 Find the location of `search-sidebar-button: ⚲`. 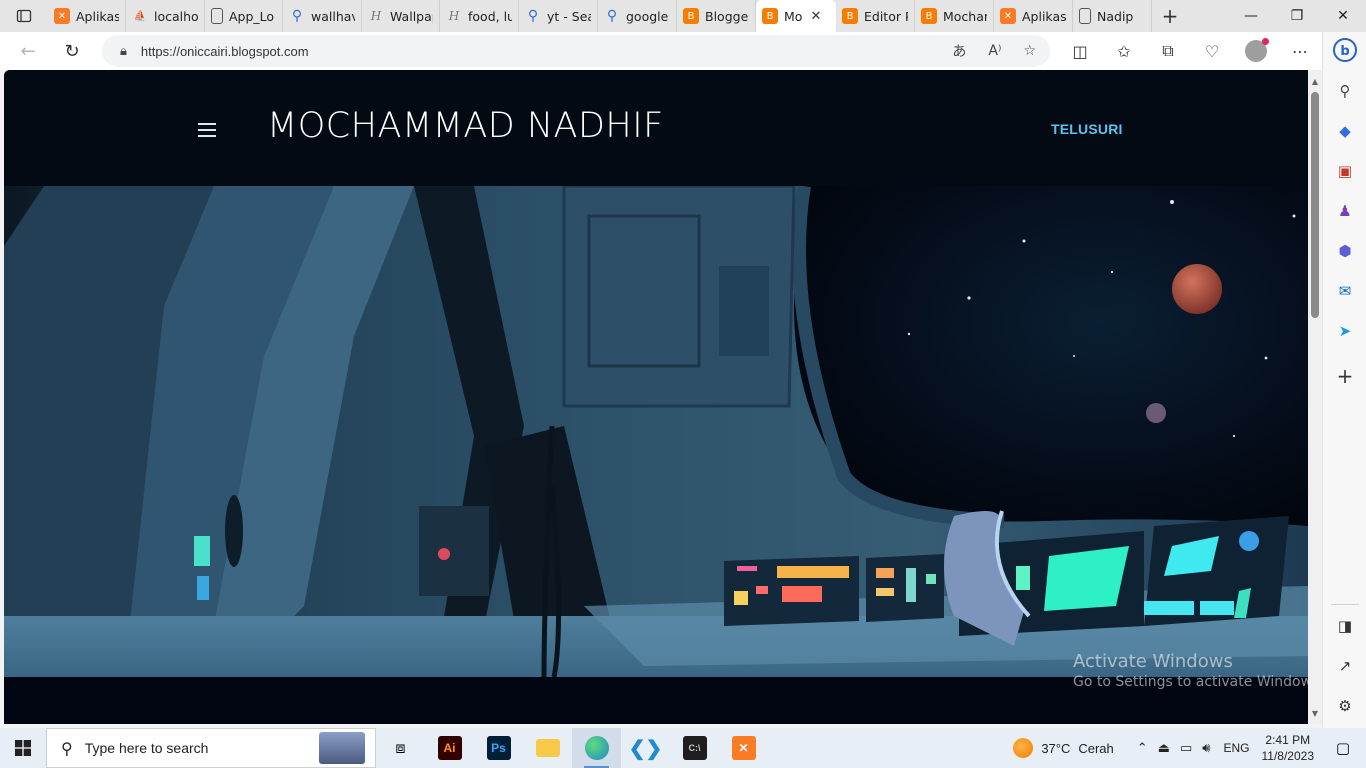

search-sidebar-button: ⚲ is located at coordinates (1344, 91).